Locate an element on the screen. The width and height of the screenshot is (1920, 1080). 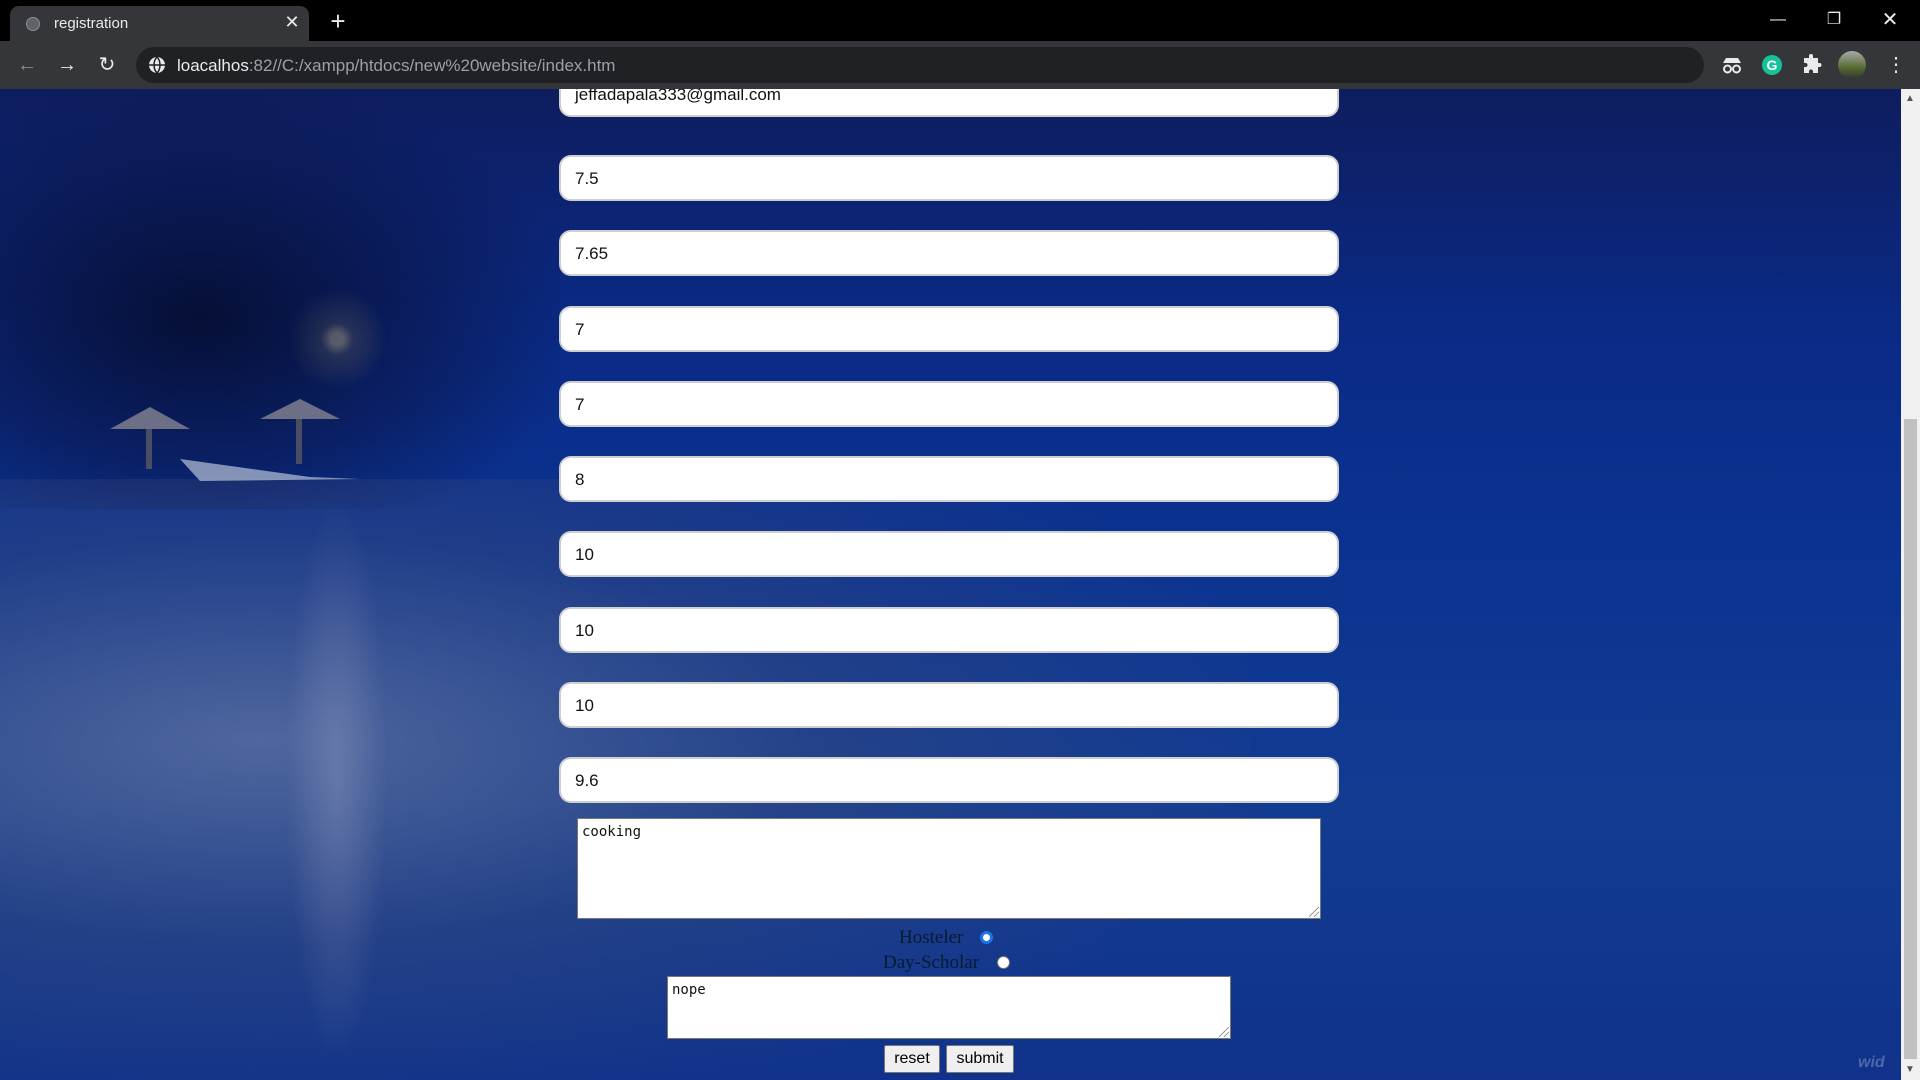
score-value: 8 is located at coordinates (580, 479).